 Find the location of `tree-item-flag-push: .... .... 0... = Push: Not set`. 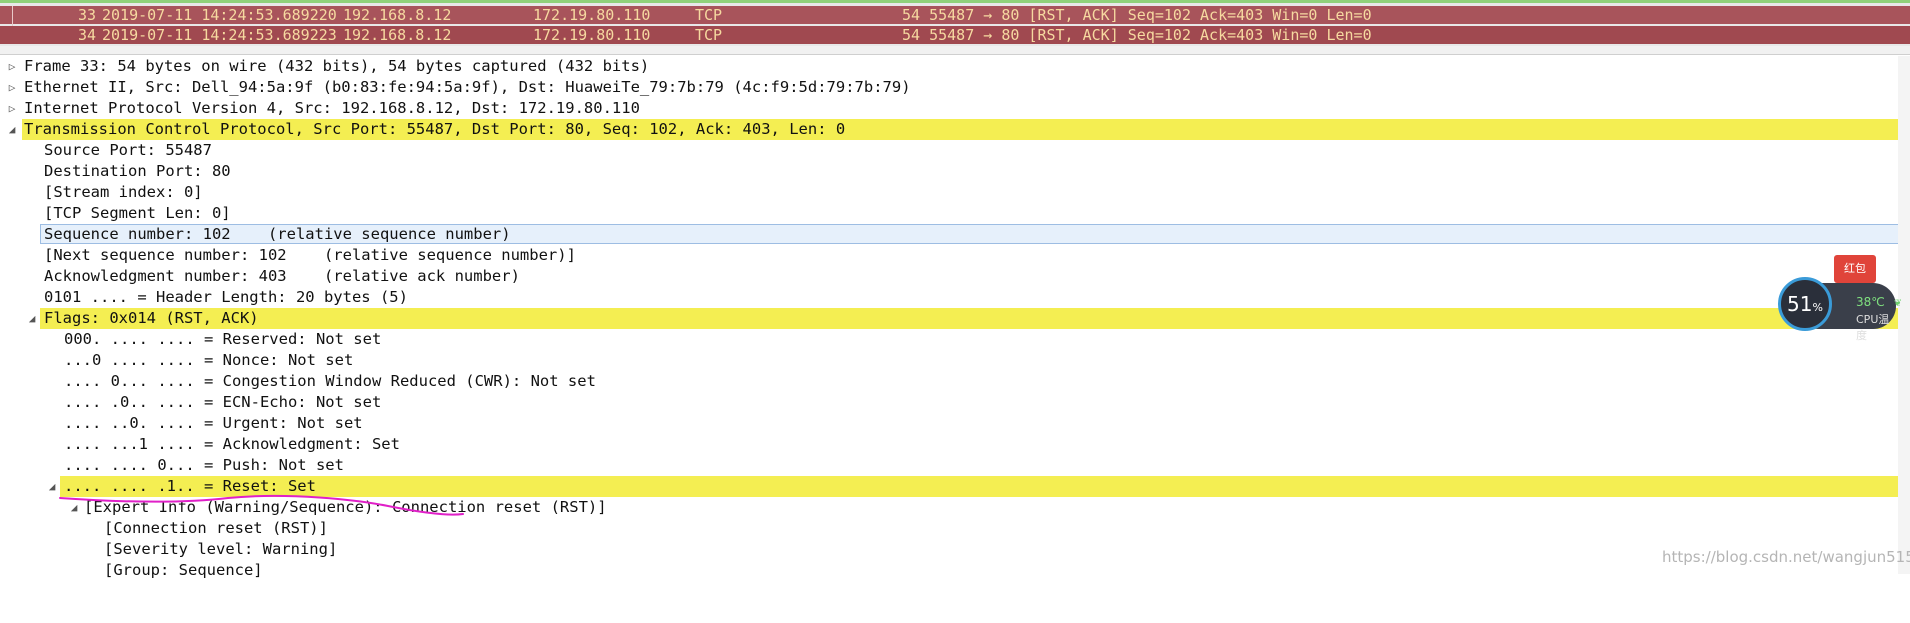

tree-item-flag-push: .... .... 0... = Push: Not set is located at coordinates (950, 465).